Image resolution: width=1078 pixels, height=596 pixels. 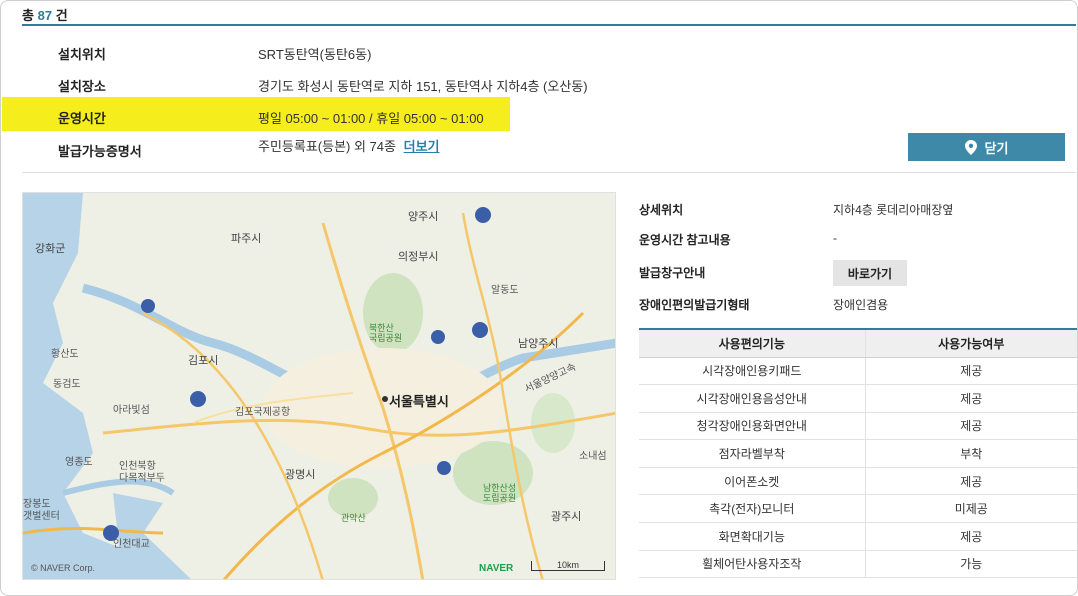 What do you see at coordinates (496, 568) in the screenshot?
I see `naver-logo: NAVER` at bounding box center [496, 568].